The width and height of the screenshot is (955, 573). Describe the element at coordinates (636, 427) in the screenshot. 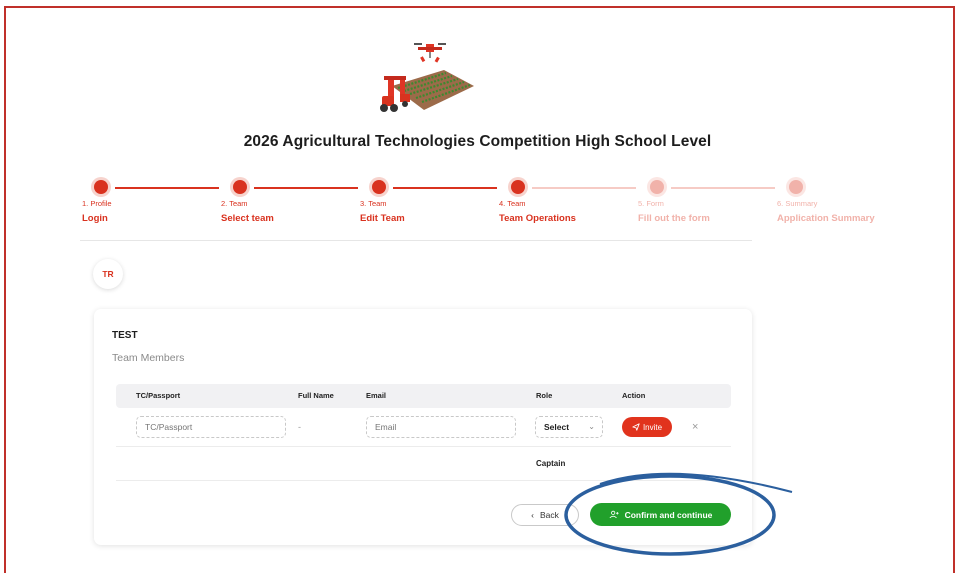

I see `send-icon` at that location.